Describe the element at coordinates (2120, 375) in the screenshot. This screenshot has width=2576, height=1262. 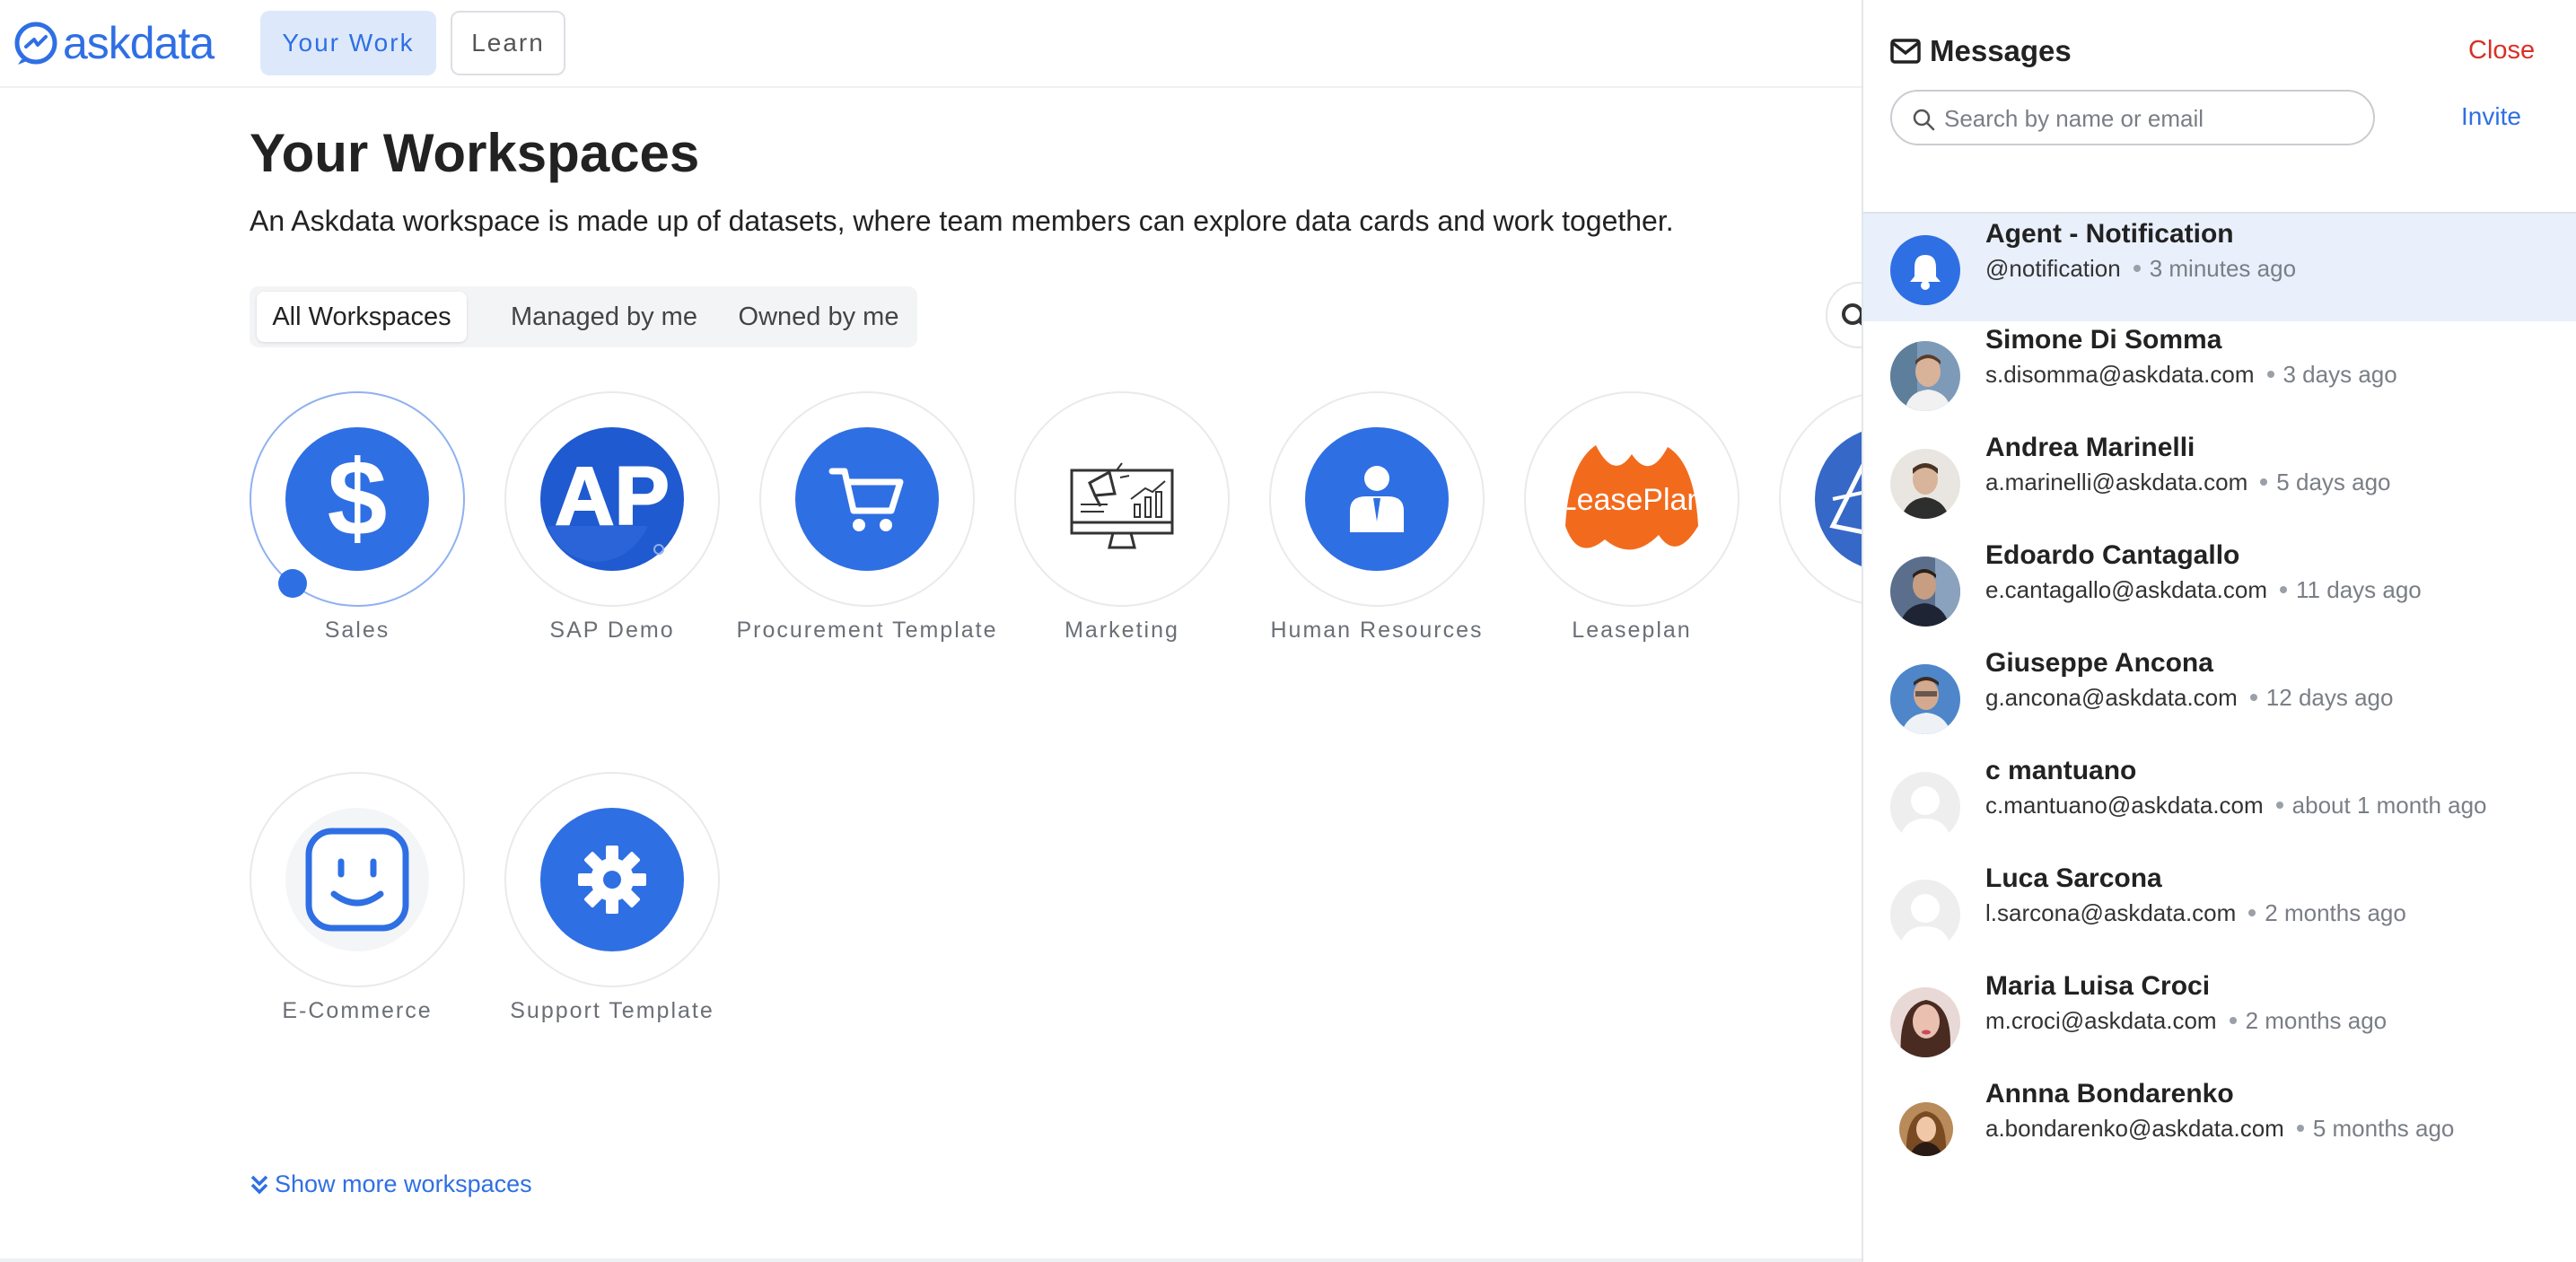
I see `contact-handle: s.disomma@askdata.com` at that location.